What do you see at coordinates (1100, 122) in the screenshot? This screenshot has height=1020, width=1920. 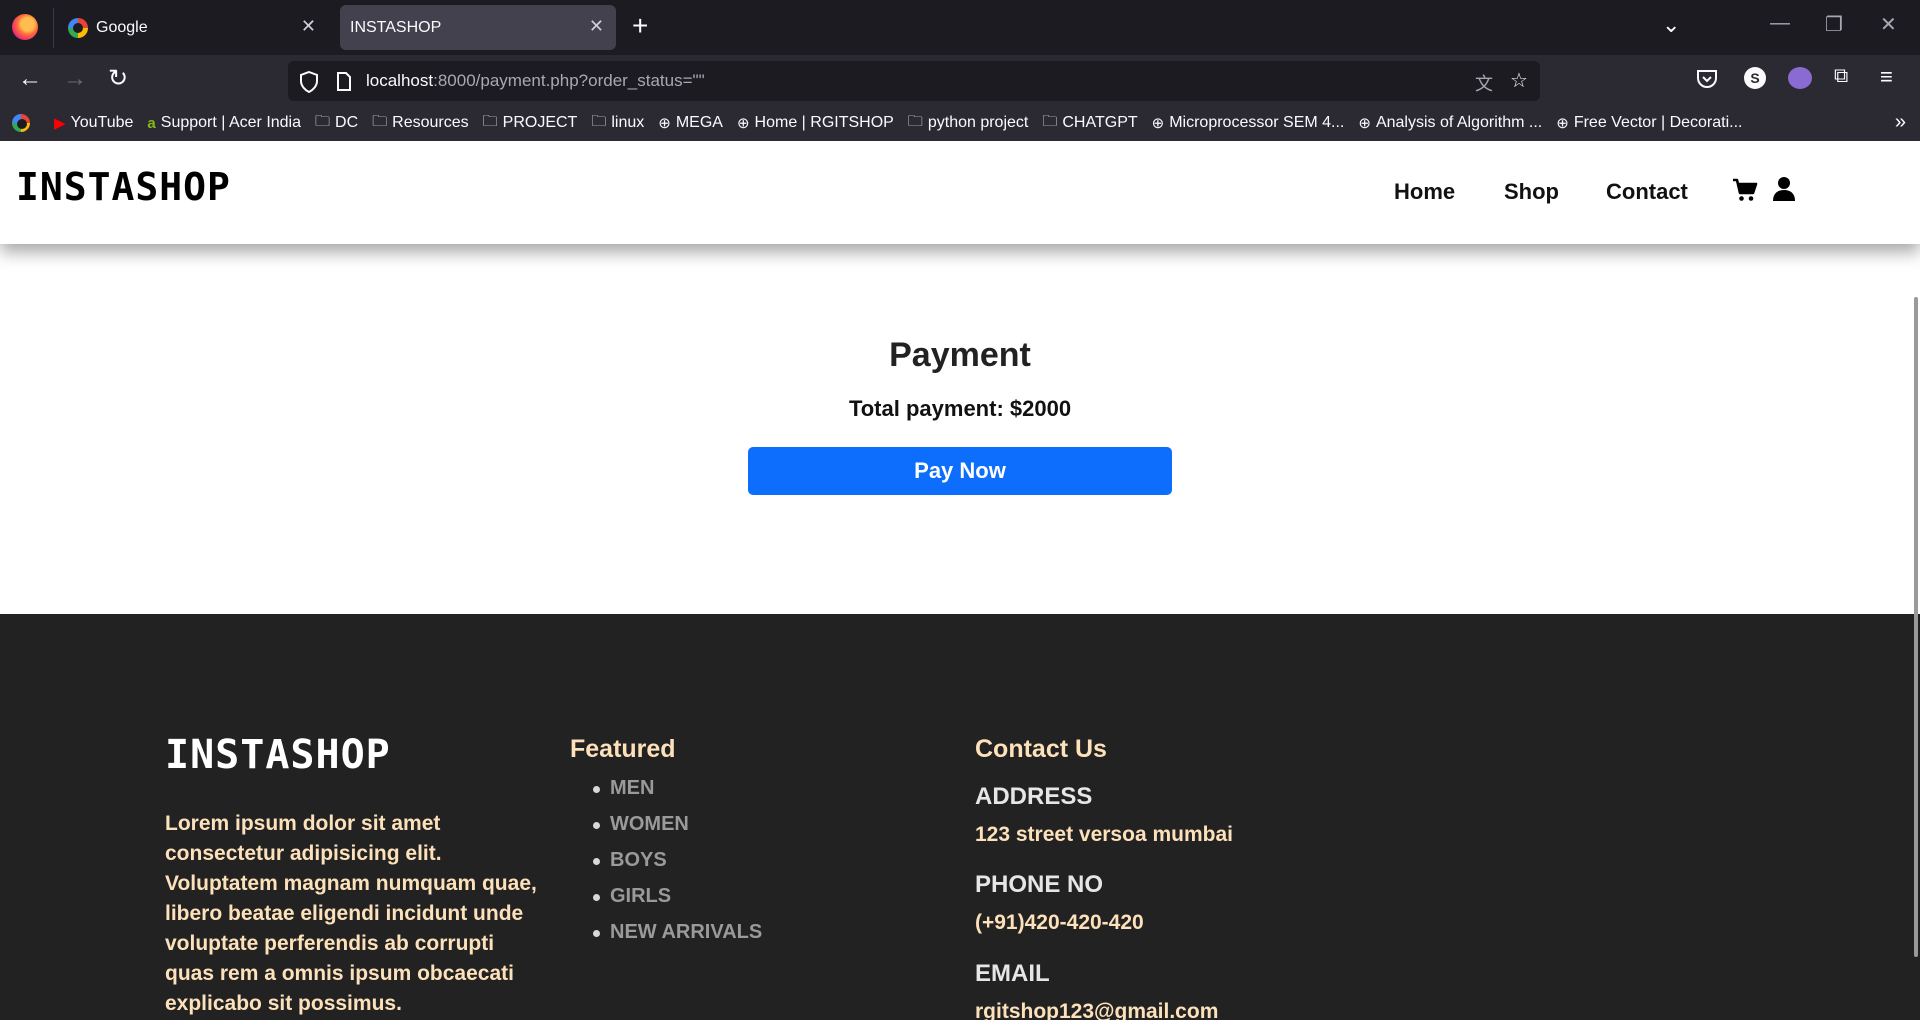 I see `bookmark-label: CHATGPT` at bounding box center [1100, 122].